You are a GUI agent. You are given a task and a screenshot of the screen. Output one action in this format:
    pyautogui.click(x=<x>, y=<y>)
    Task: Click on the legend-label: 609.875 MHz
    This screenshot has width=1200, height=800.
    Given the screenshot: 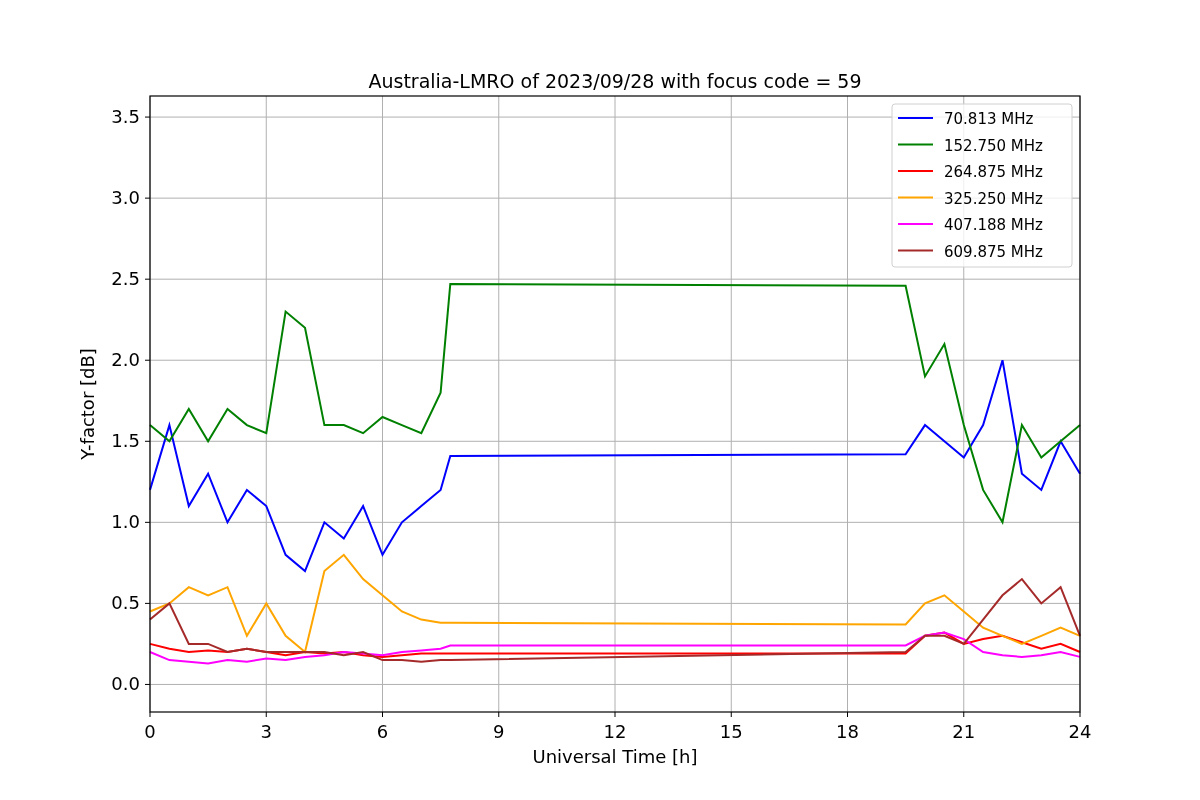 What is the action you would take?
    pyautogui.click(x=993, y=251)
    